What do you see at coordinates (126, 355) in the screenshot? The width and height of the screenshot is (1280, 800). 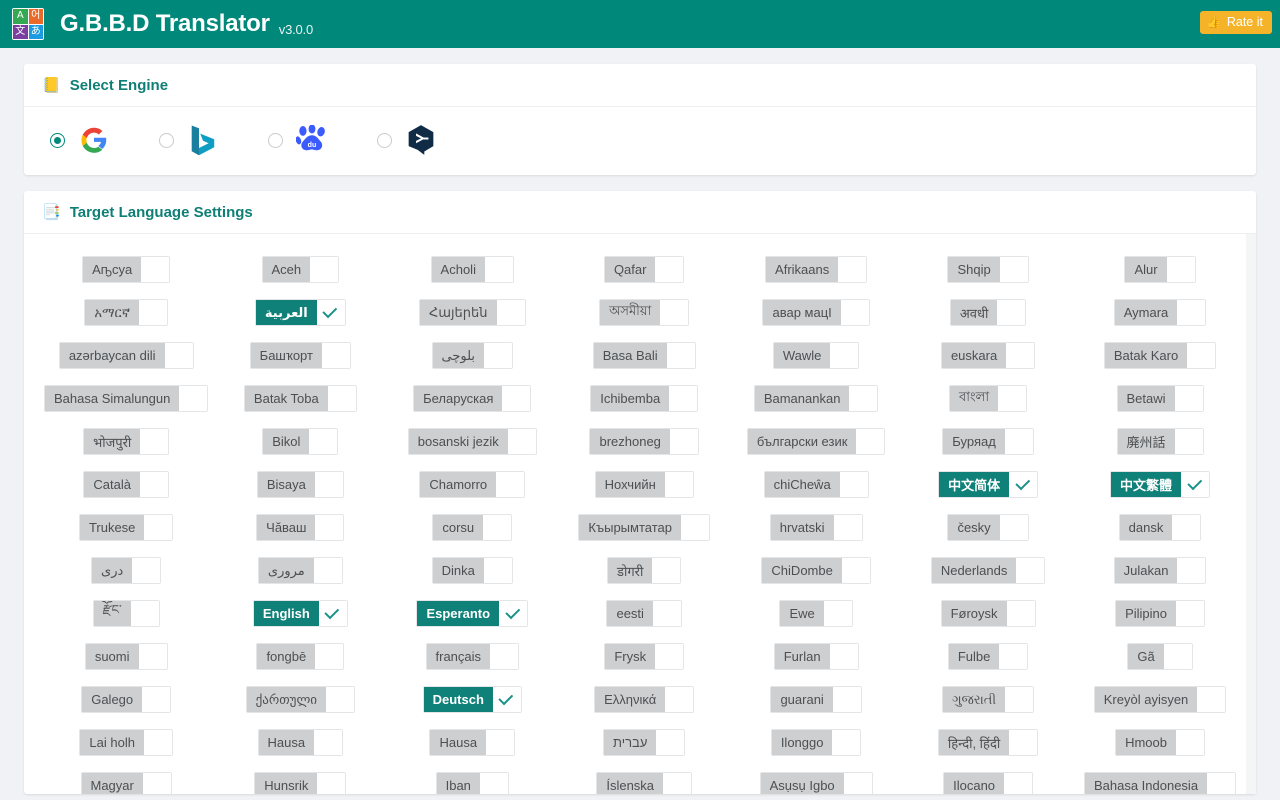 I see `language-toggle: azərbaycan dili` at bounding box center [126, 355].